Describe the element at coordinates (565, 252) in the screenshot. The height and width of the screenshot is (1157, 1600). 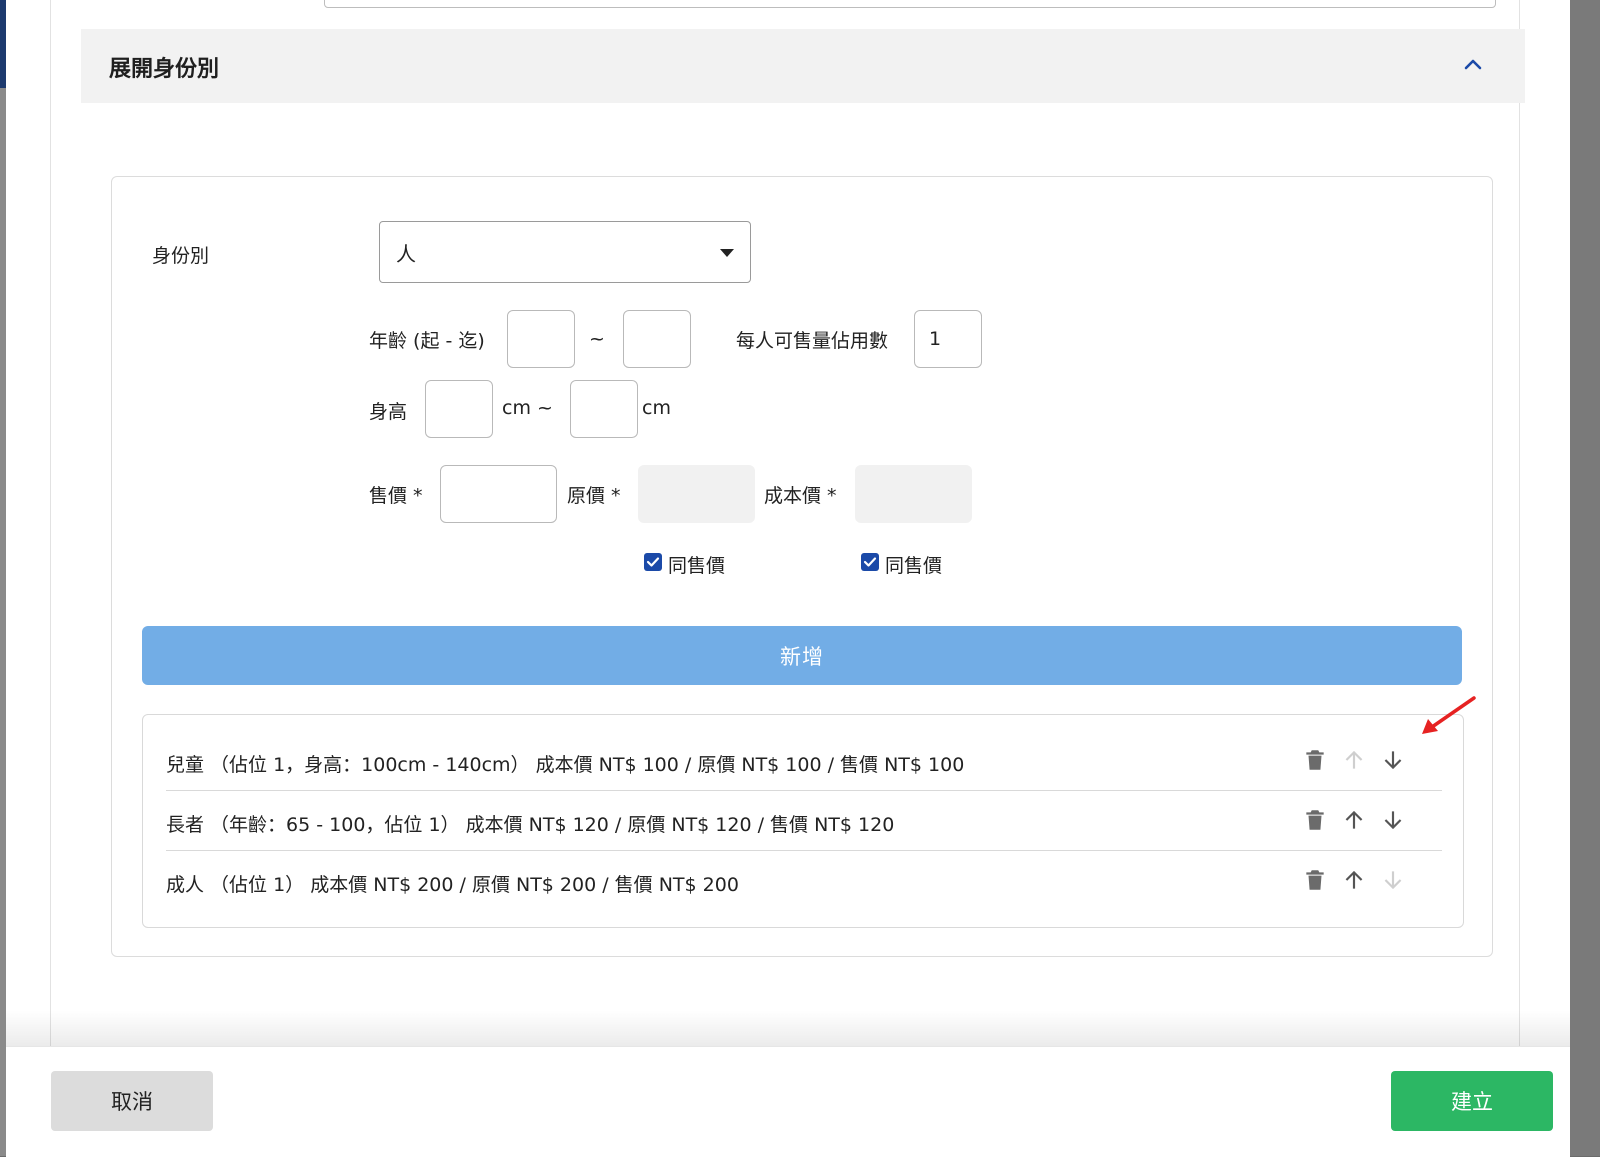
I see `identity-select: 人` at that location.